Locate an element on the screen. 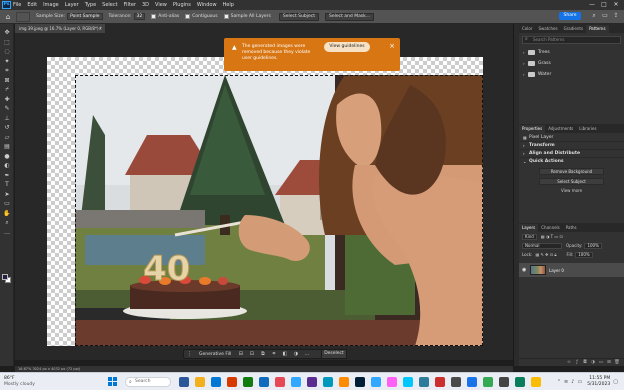  battery-icon: ▭ is located at coordinates (579, 382).